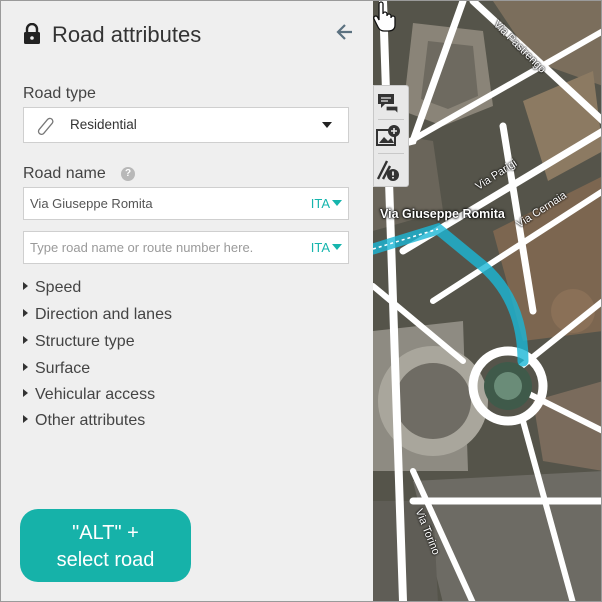 The height and width of the screenshot is (602, 602). Describe the element at coordinates (186, 125) in the screenshot. I see `road-type-select: Residential` at that location.